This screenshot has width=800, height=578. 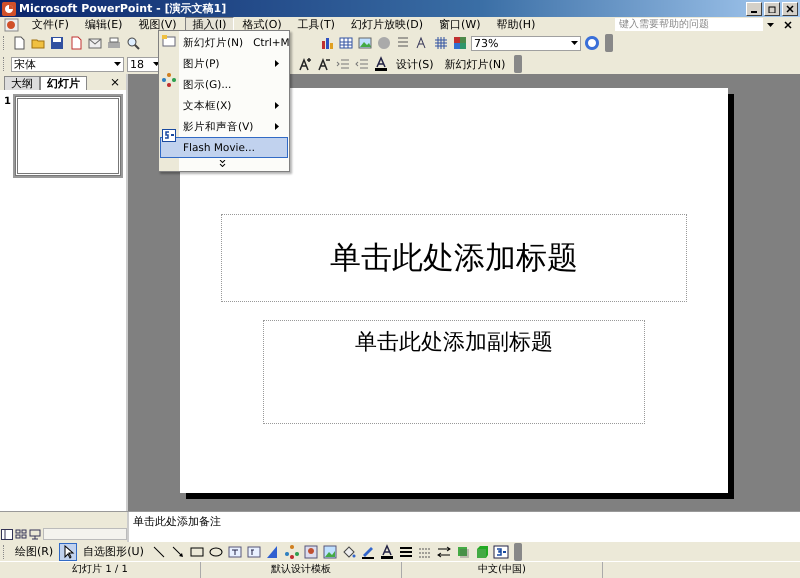 I want to click on status-text: 中文(中国), so click(x=502, y=570).